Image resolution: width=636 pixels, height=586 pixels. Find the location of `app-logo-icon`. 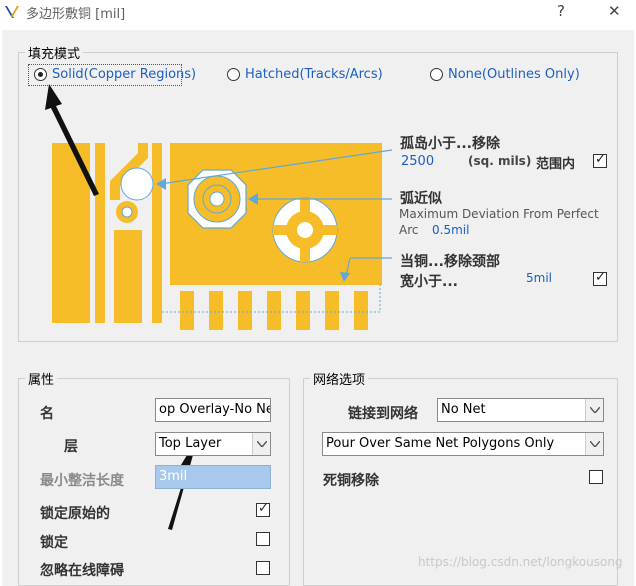

app-logo-icon is located at coordinates (12, 12).